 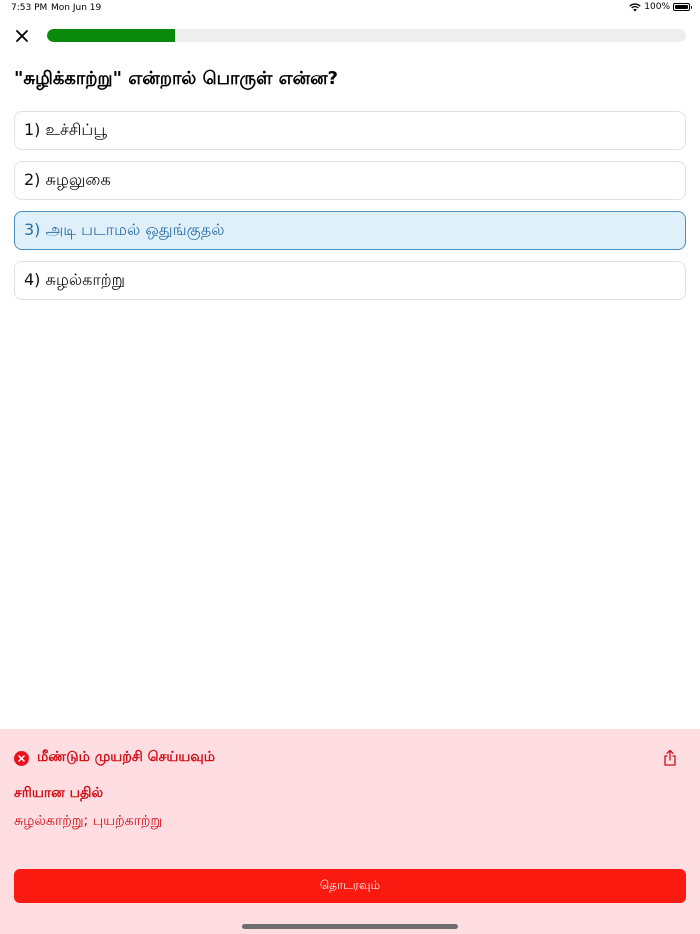 I want to click on option-label: 4) சுழல்காற்று, so click(x=74, y=279).